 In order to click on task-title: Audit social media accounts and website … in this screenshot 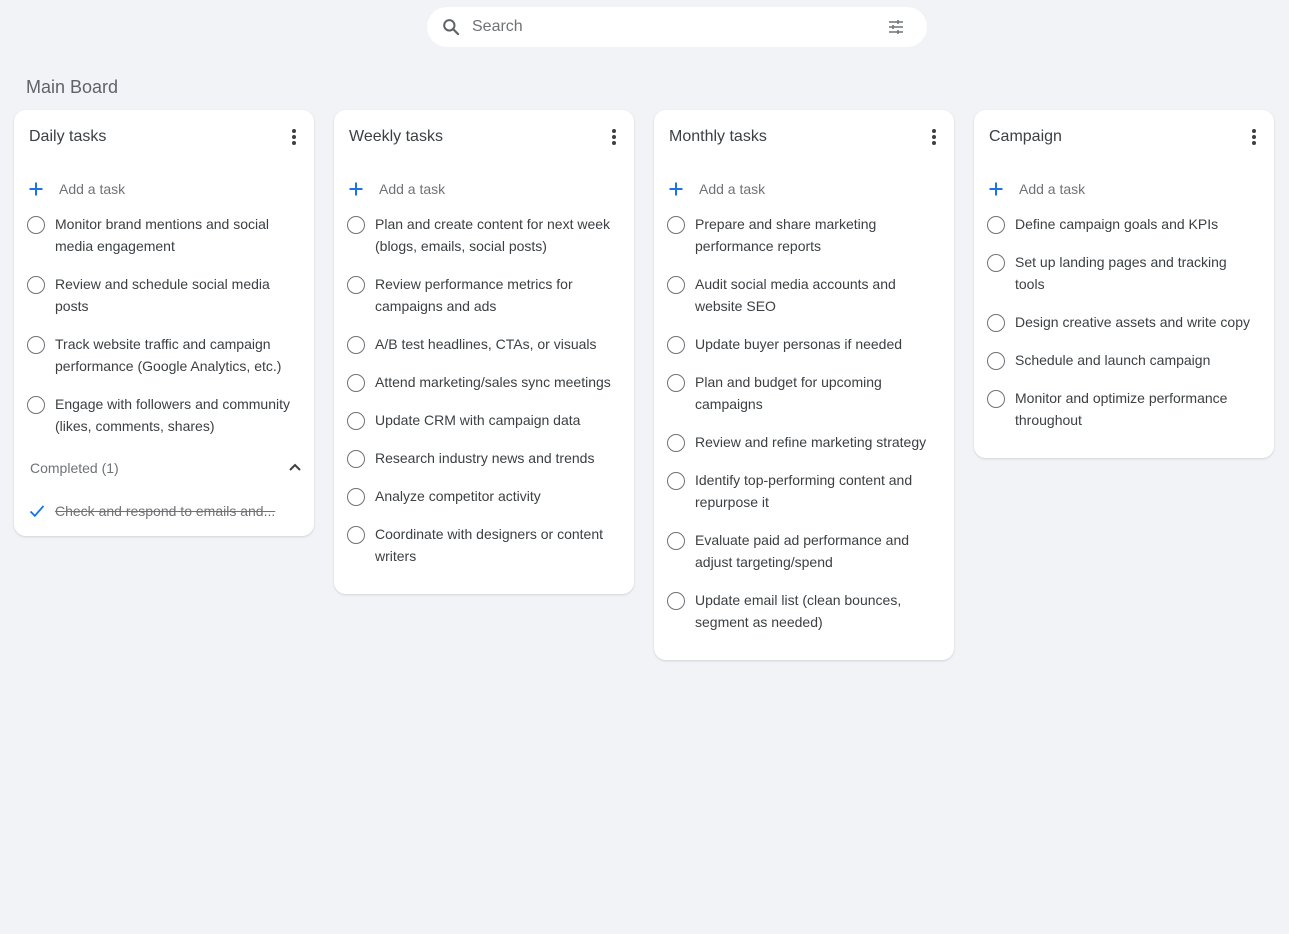, I will do `click(814, 295)`.